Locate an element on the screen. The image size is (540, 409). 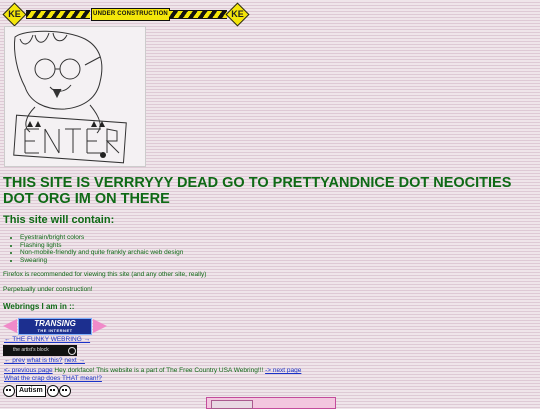
site-contents-heading: This site will contain: is located at coordinates (59, 220).